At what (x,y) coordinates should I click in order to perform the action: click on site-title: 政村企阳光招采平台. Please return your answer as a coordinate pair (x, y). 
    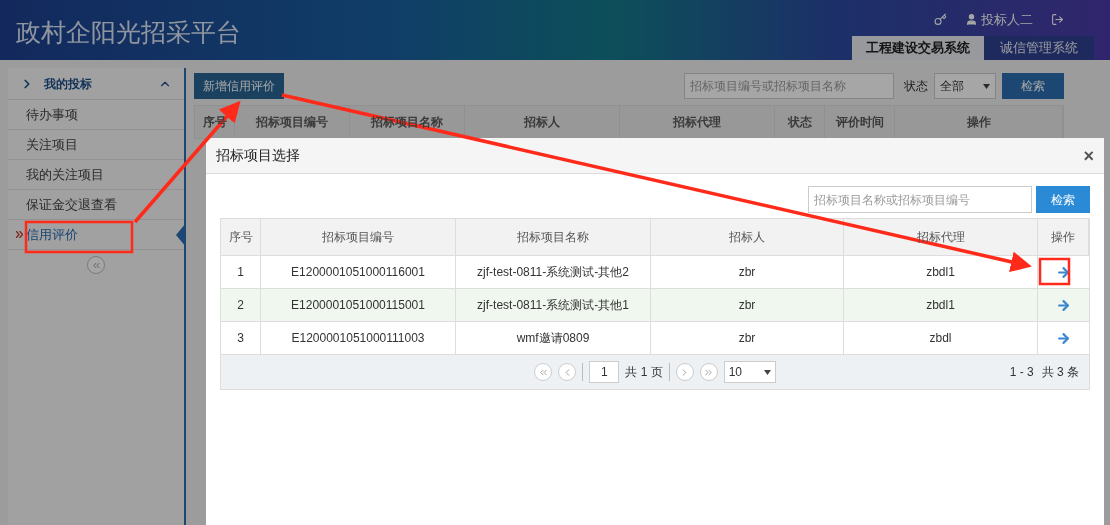
    Looking at the image, I should click on (128, 32).